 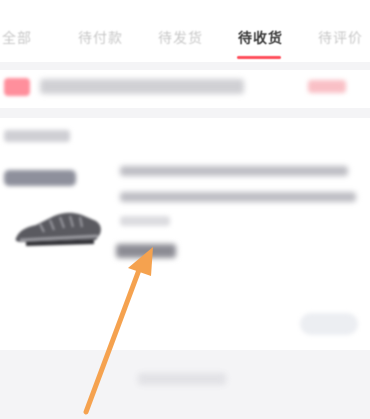 What do you see at coordinates (260, 38) in the screenshot?
I see `tab-pending-receipt: 待收货` at bounding box center [260, 38].